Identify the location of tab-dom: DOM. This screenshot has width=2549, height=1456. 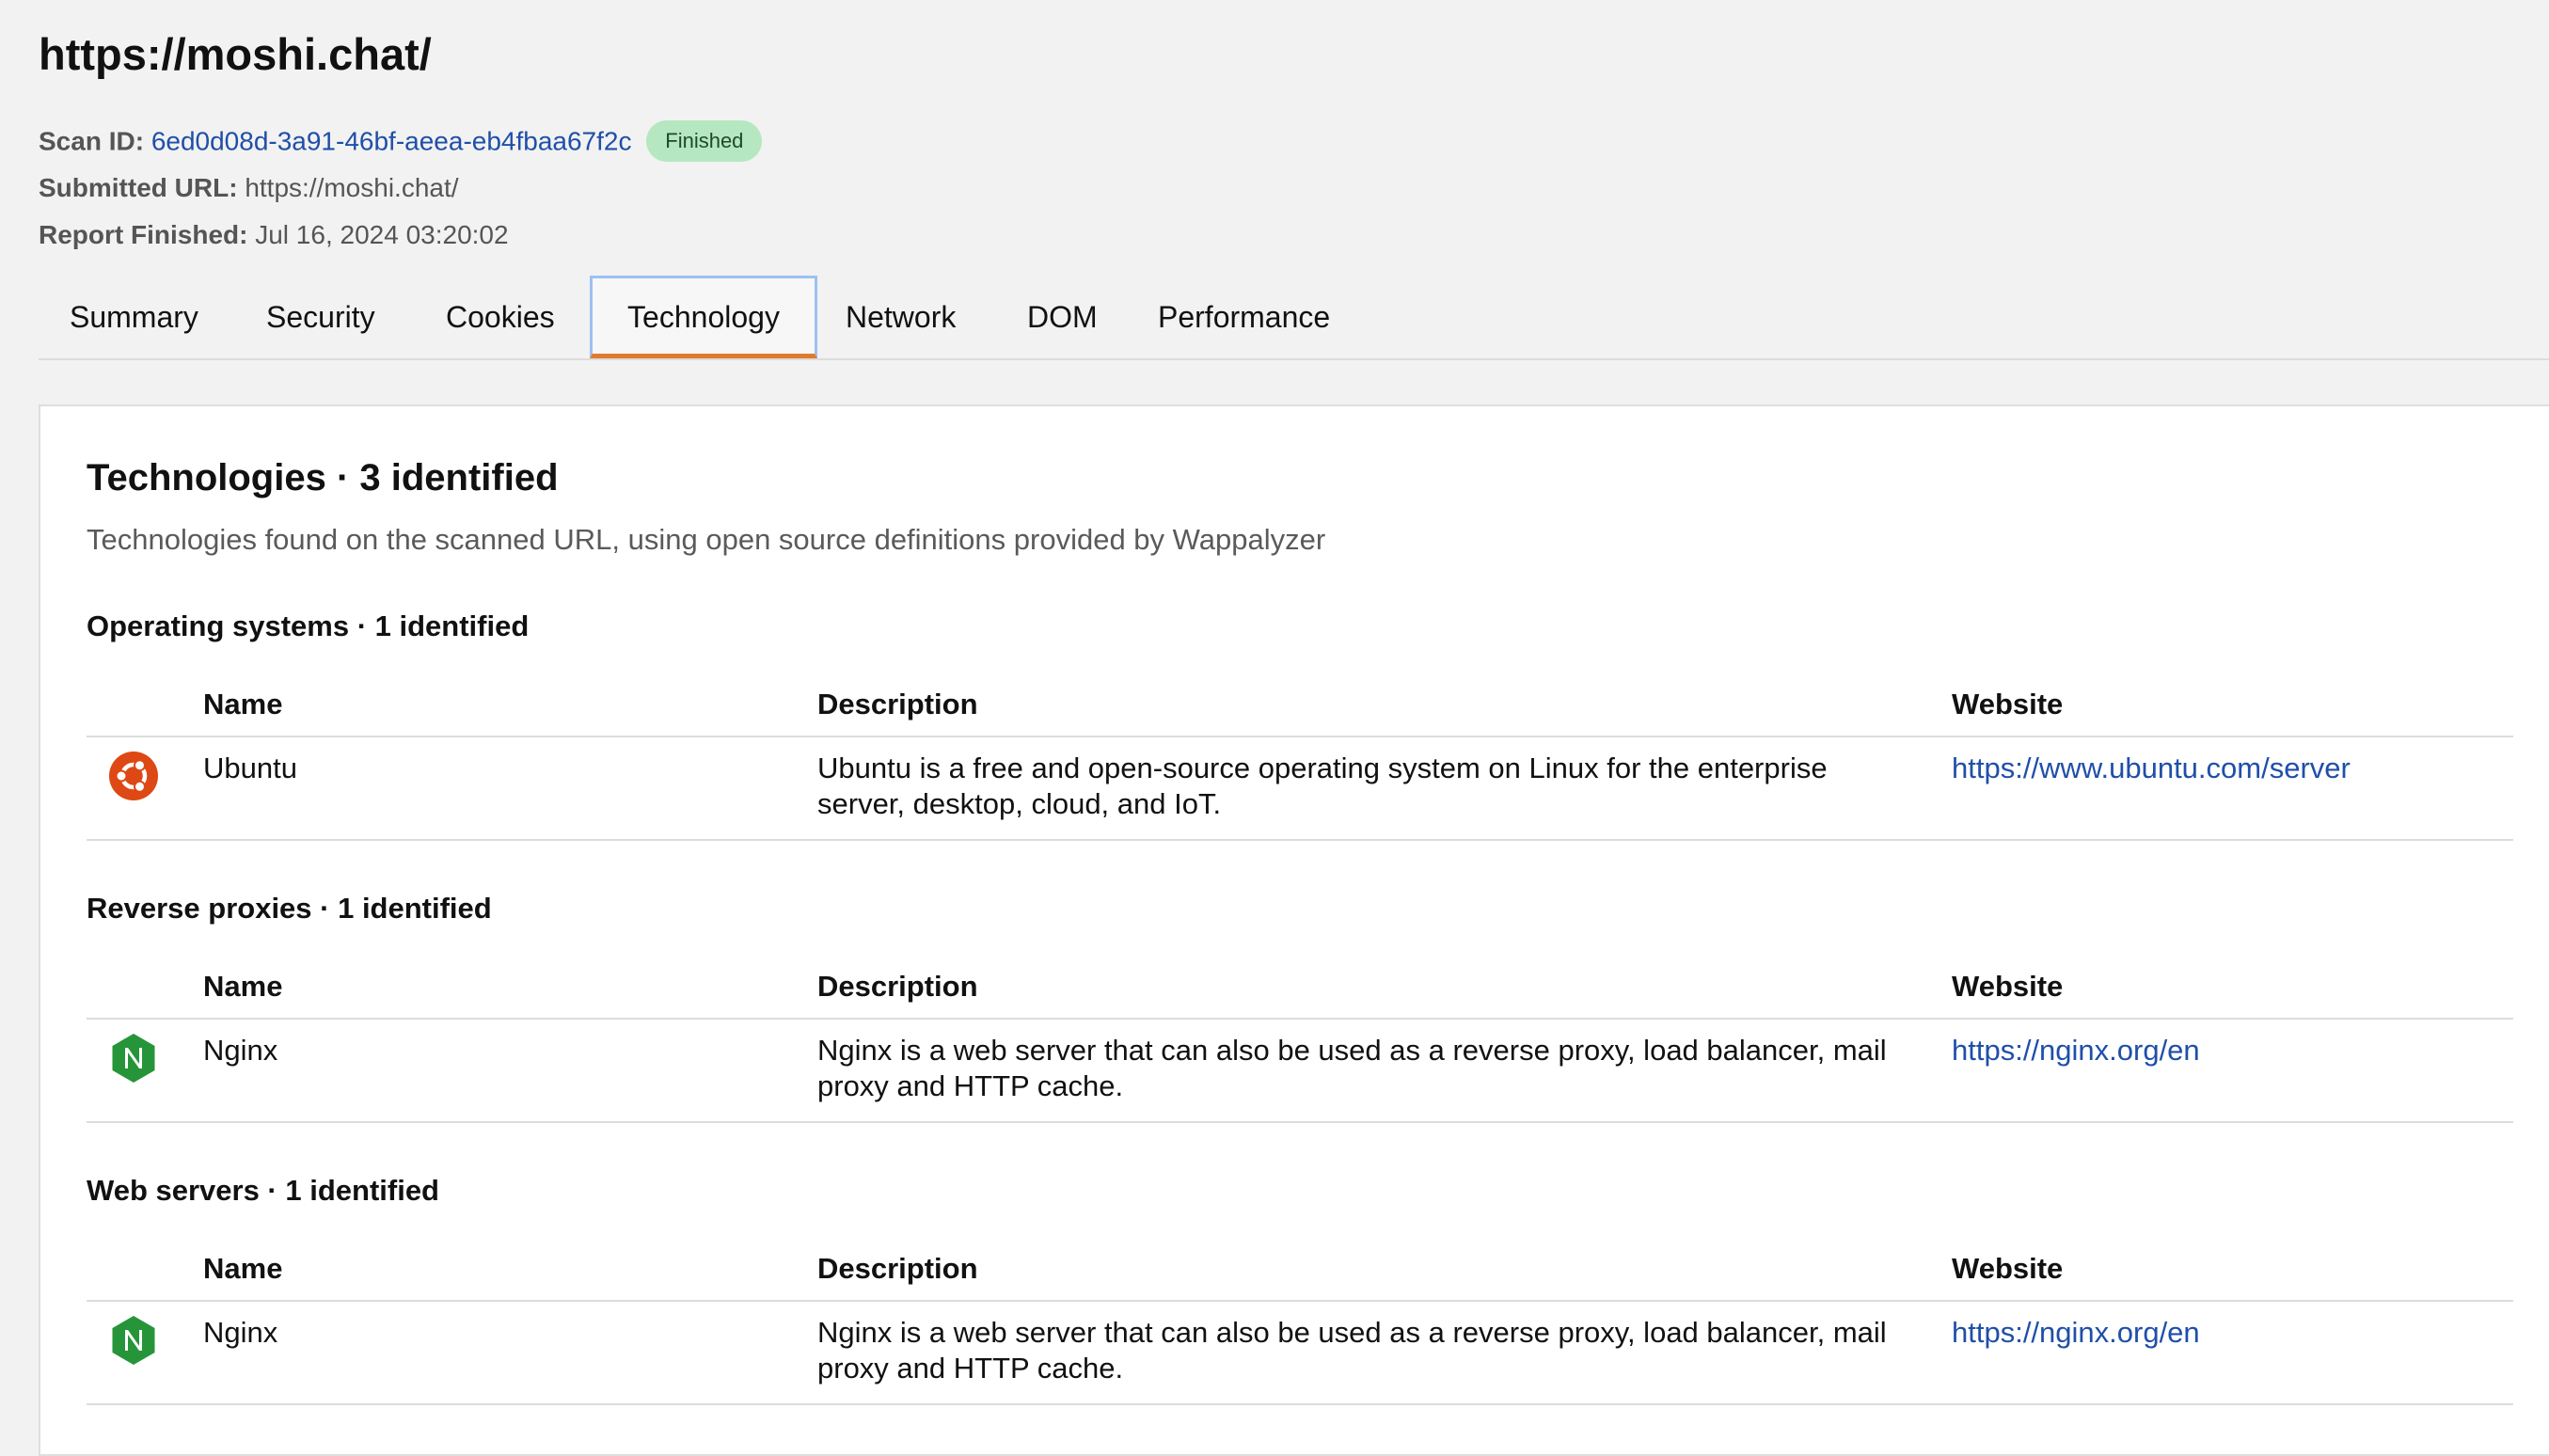
(1062, 317).